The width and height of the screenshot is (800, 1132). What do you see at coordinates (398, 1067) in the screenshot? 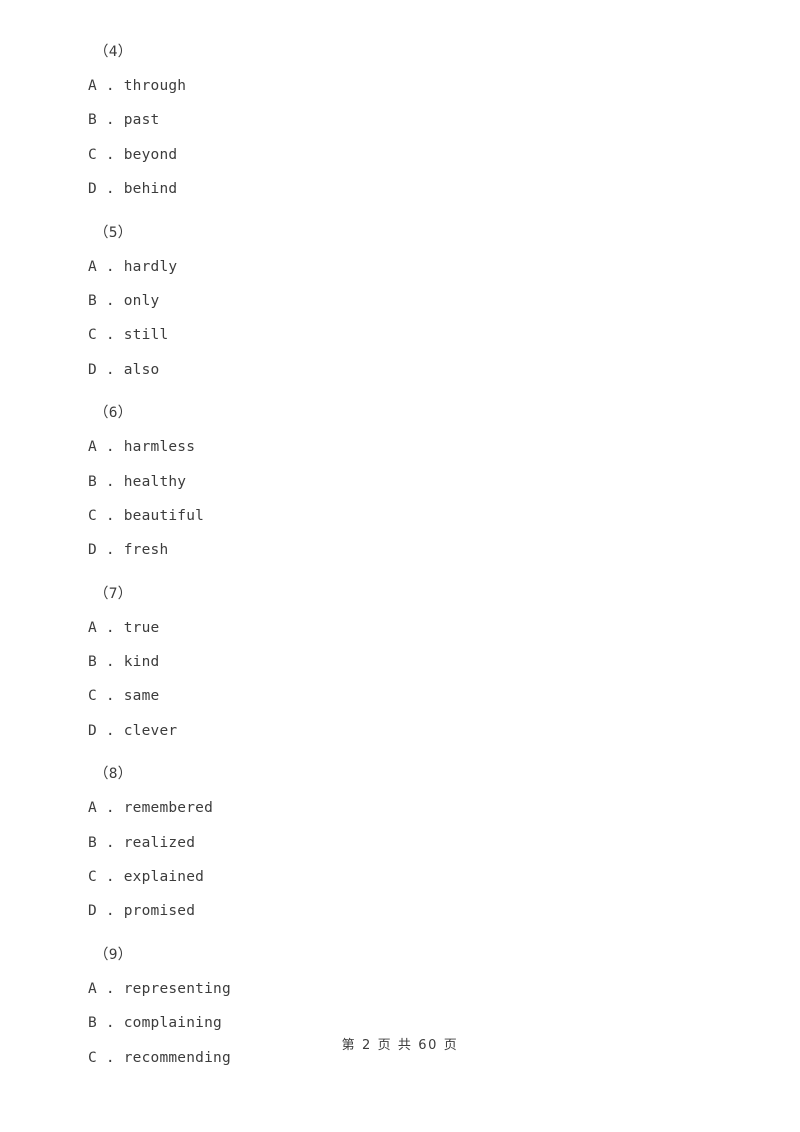
I see `option-c: C . recommending` at bounding box center [398, 1067].